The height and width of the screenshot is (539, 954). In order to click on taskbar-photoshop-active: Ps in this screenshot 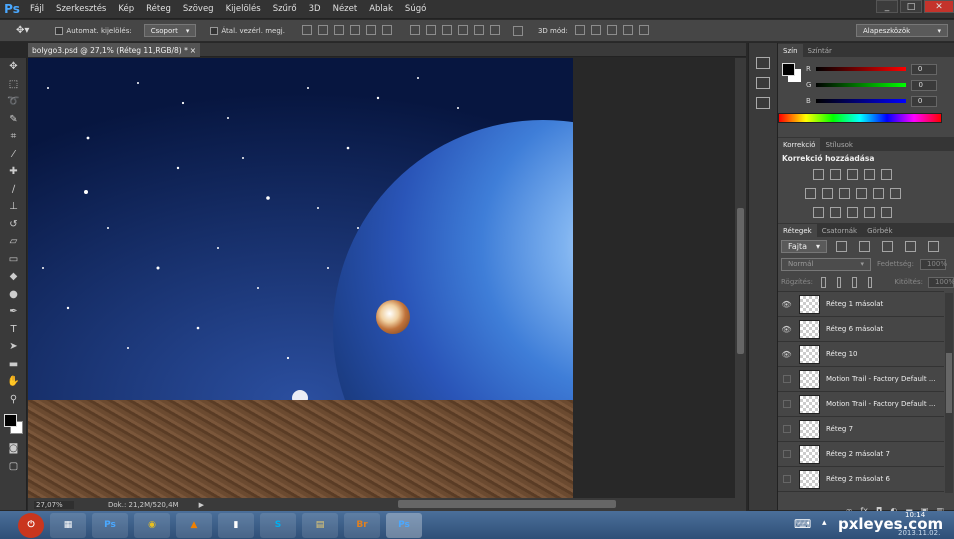, I will do `click(404, 525)`.